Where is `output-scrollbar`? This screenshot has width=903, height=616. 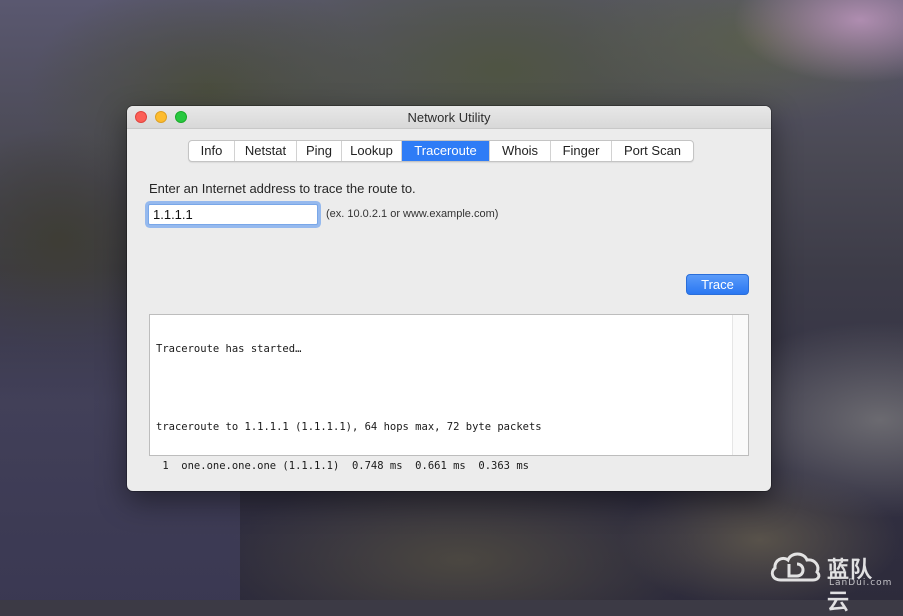
output-scrollbar is located at coordinates (740, 385).